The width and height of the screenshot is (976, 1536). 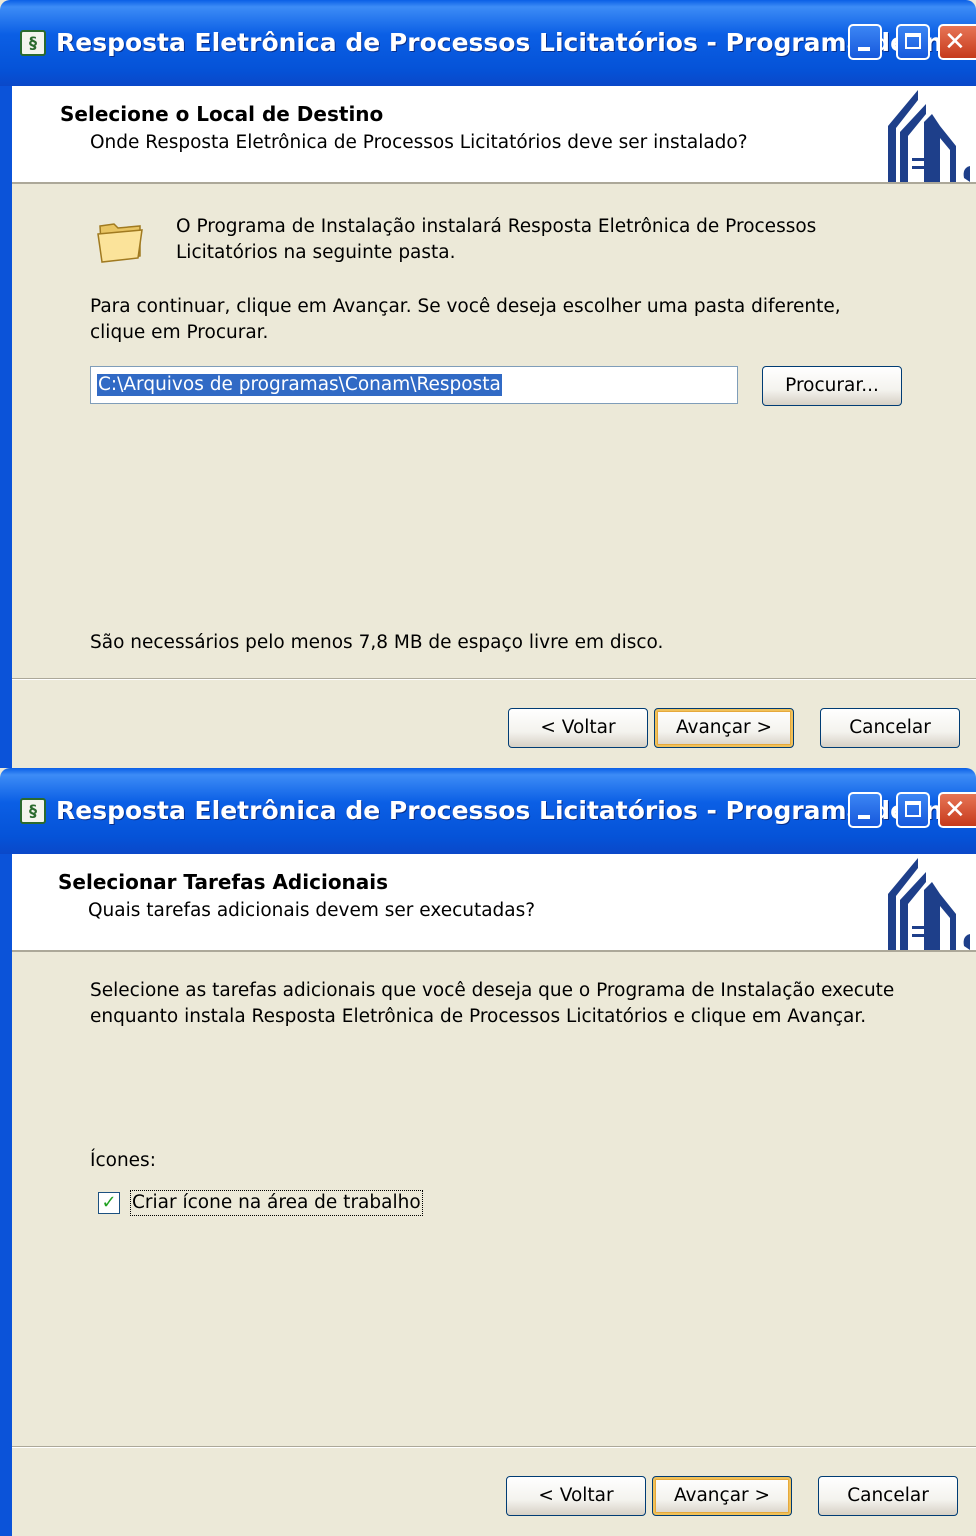 What do you see at coordinates (276, 1203) in the screenshot?
I see `desktop-icon-label: Criar ícone na área de trabalho` at bounding box center [276, 1203].